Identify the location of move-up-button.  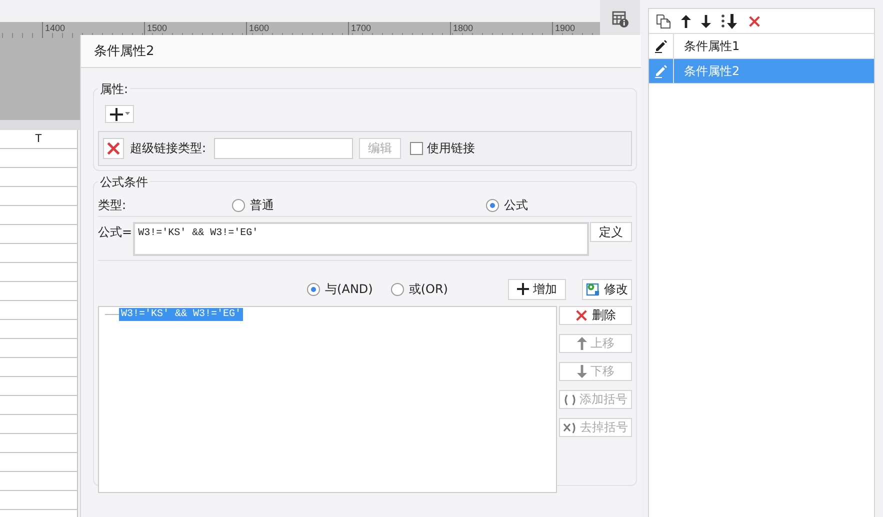
(686, 21).